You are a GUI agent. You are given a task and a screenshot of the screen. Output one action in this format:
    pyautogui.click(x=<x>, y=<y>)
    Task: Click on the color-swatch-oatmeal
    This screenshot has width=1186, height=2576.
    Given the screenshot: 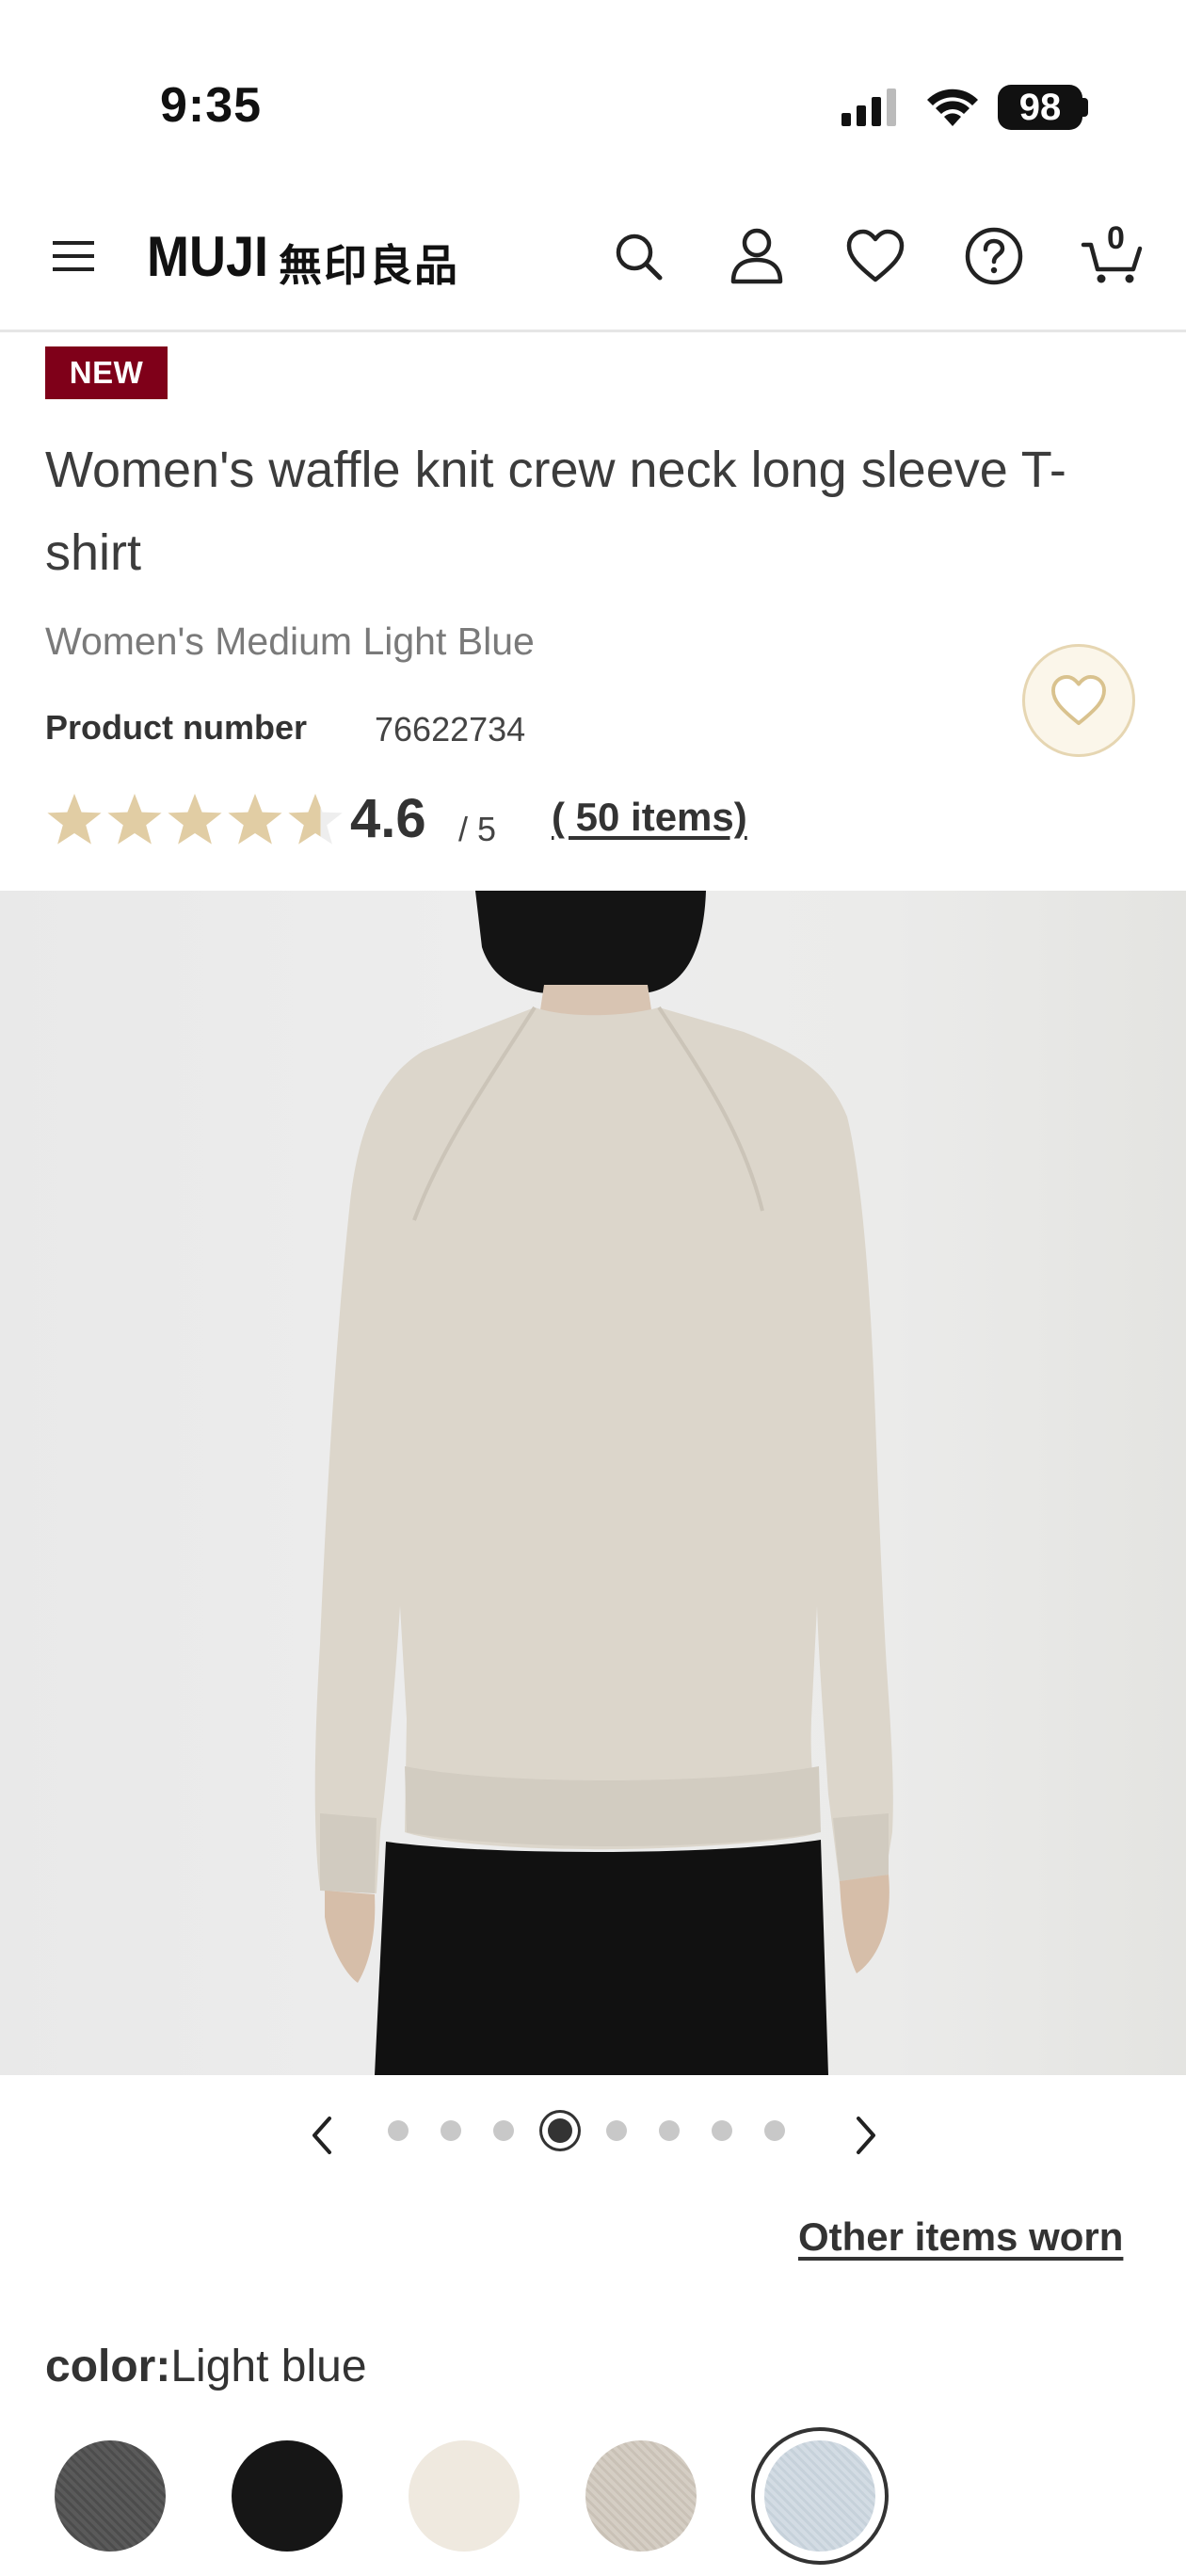 What is the action you would take?
    pyautogui.click(x=641, y=2496)
    